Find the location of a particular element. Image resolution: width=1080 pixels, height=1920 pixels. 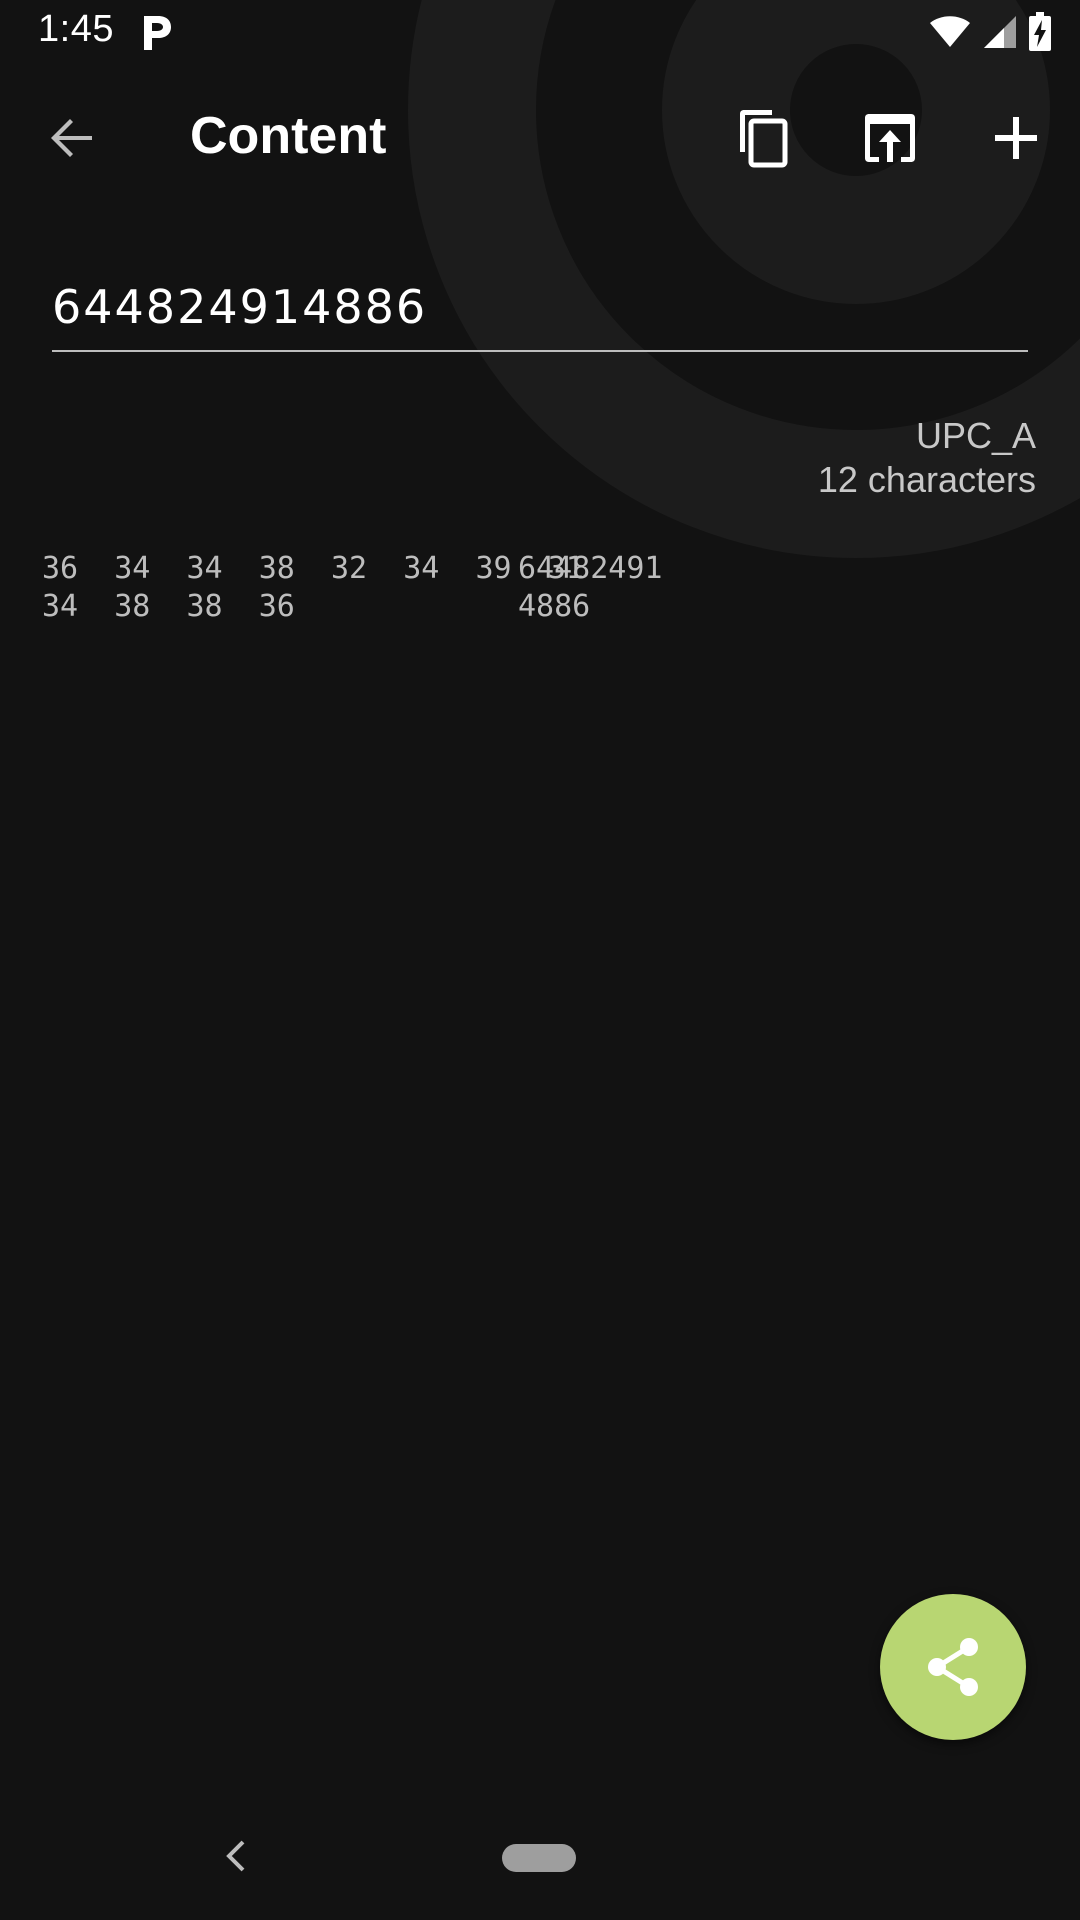

copy-icon is located at coordinates (764, 139).